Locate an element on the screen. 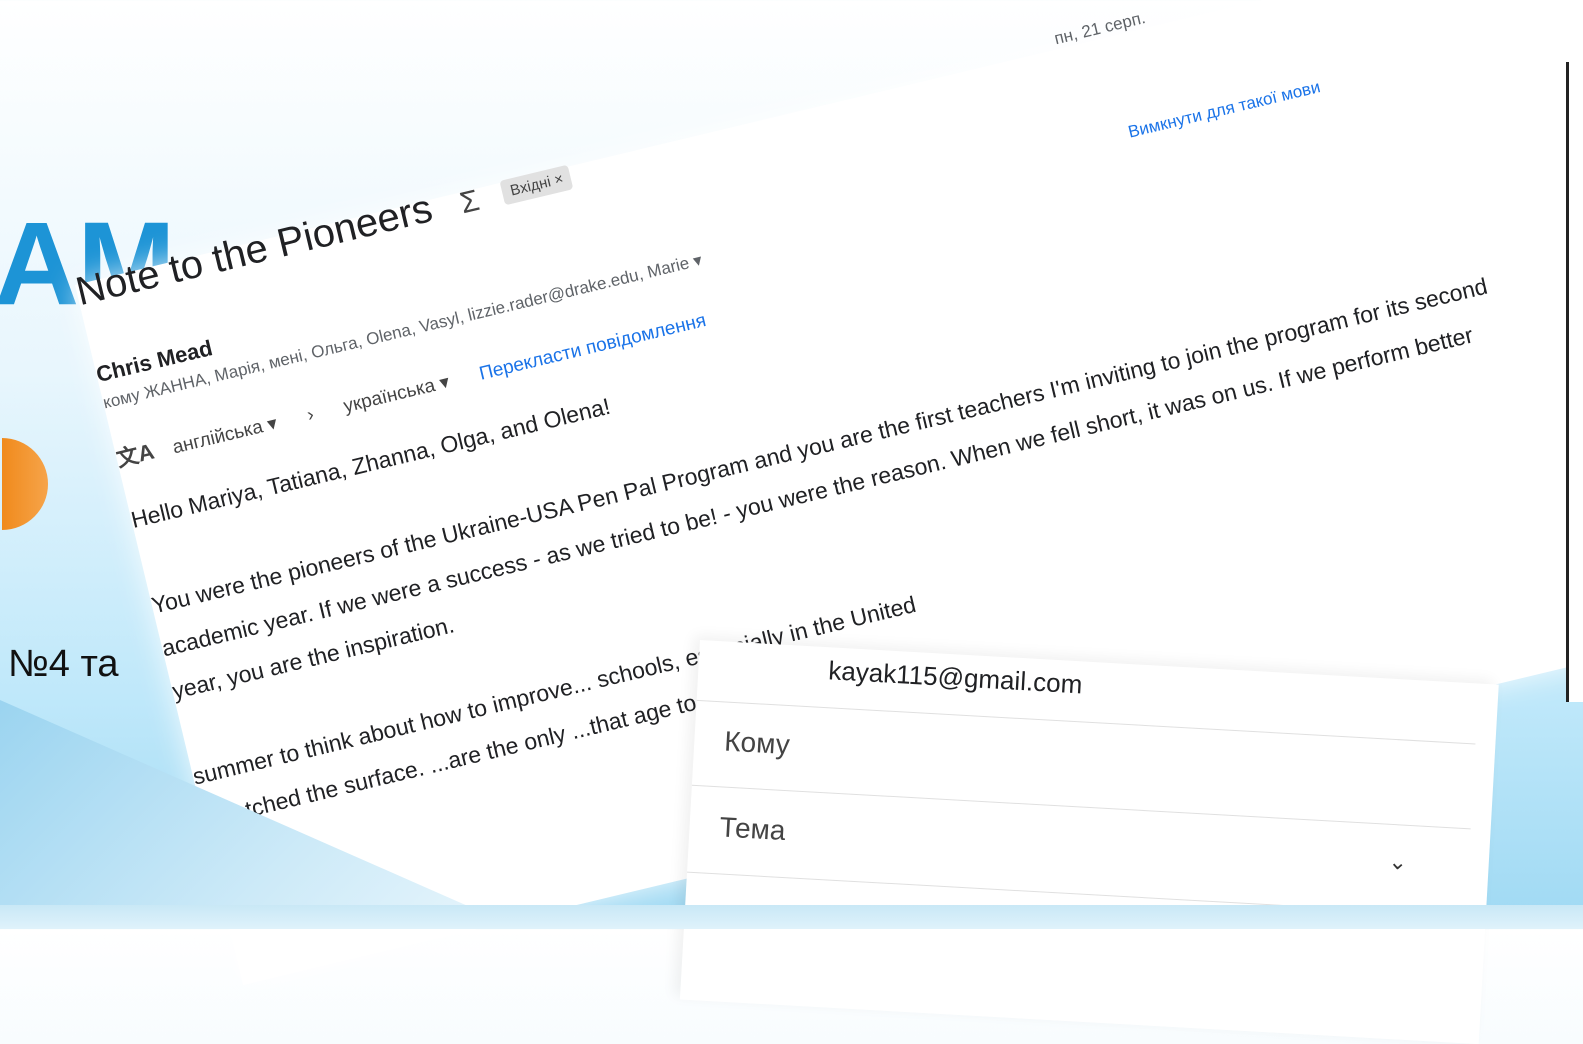 This screenshot has width=1583, height=1044. target-language-select: українська ▾ is located at coordinates (397, 395).